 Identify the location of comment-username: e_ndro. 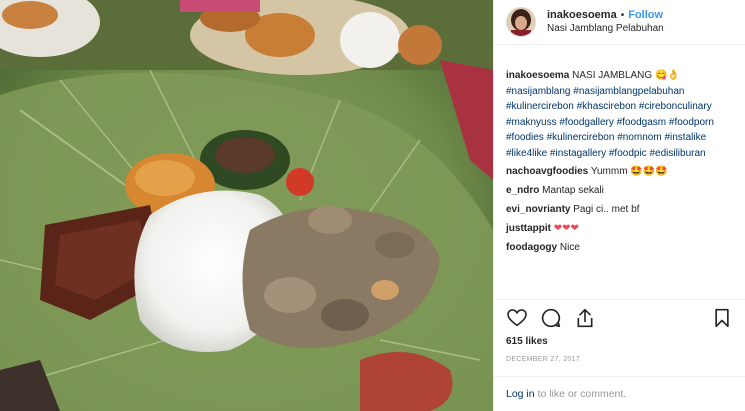
(522, 190).